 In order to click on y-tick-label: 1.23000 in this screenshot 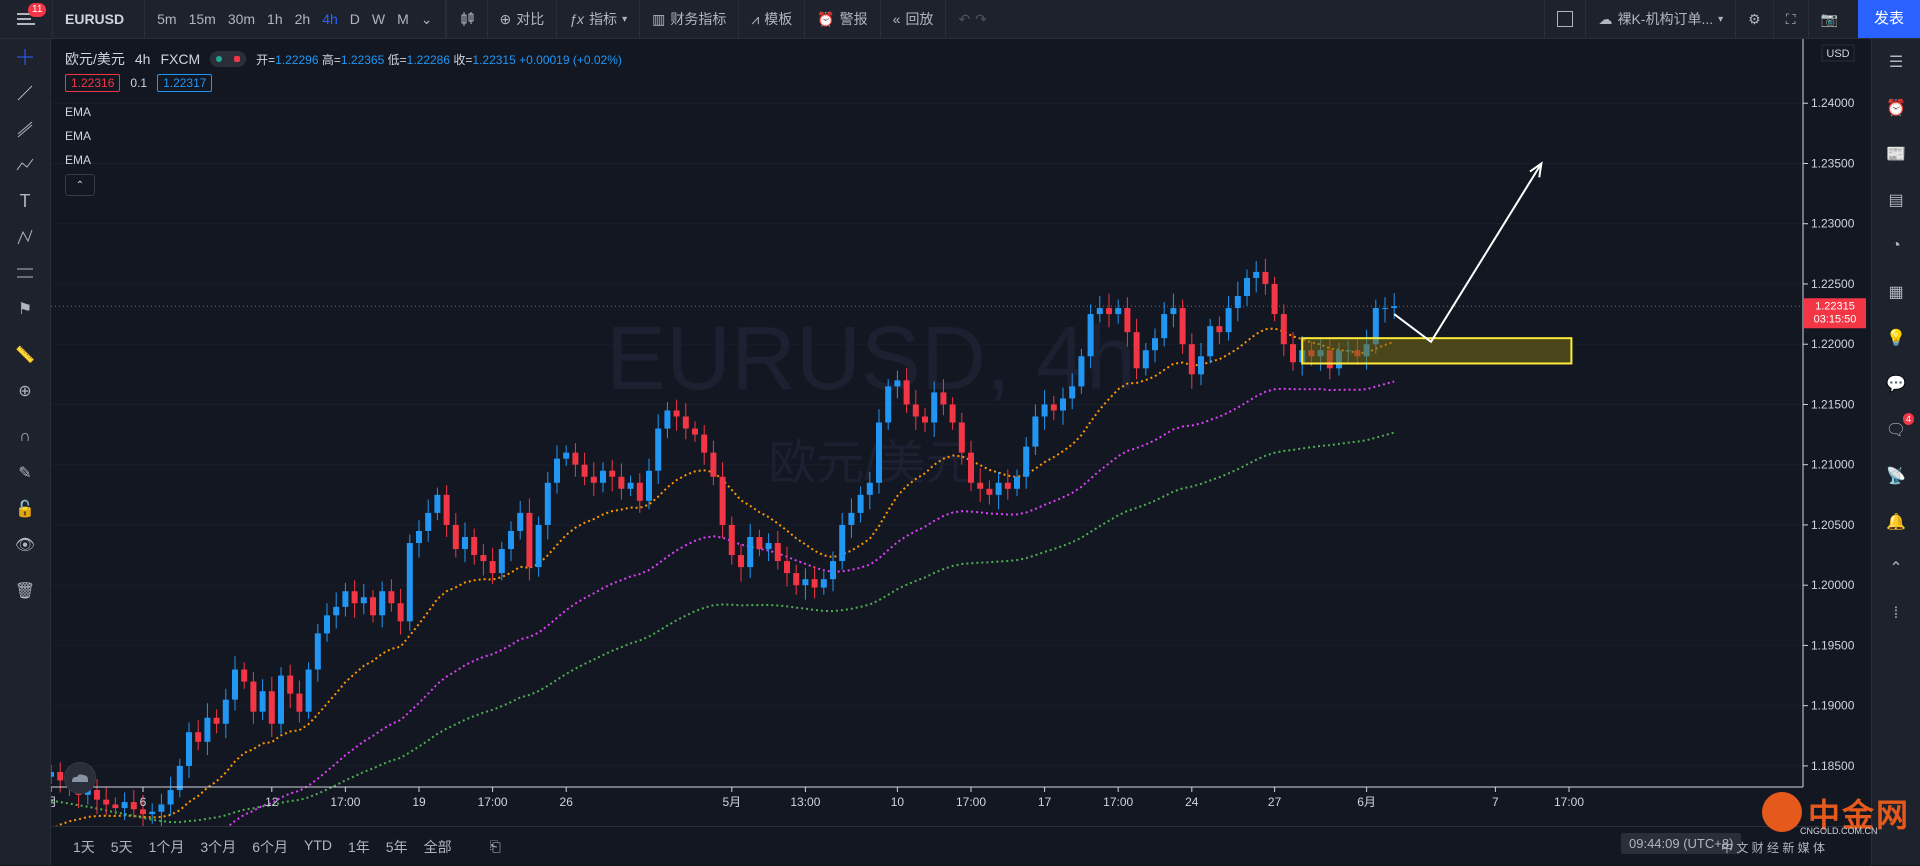, I will do `click(1833, 224)`.